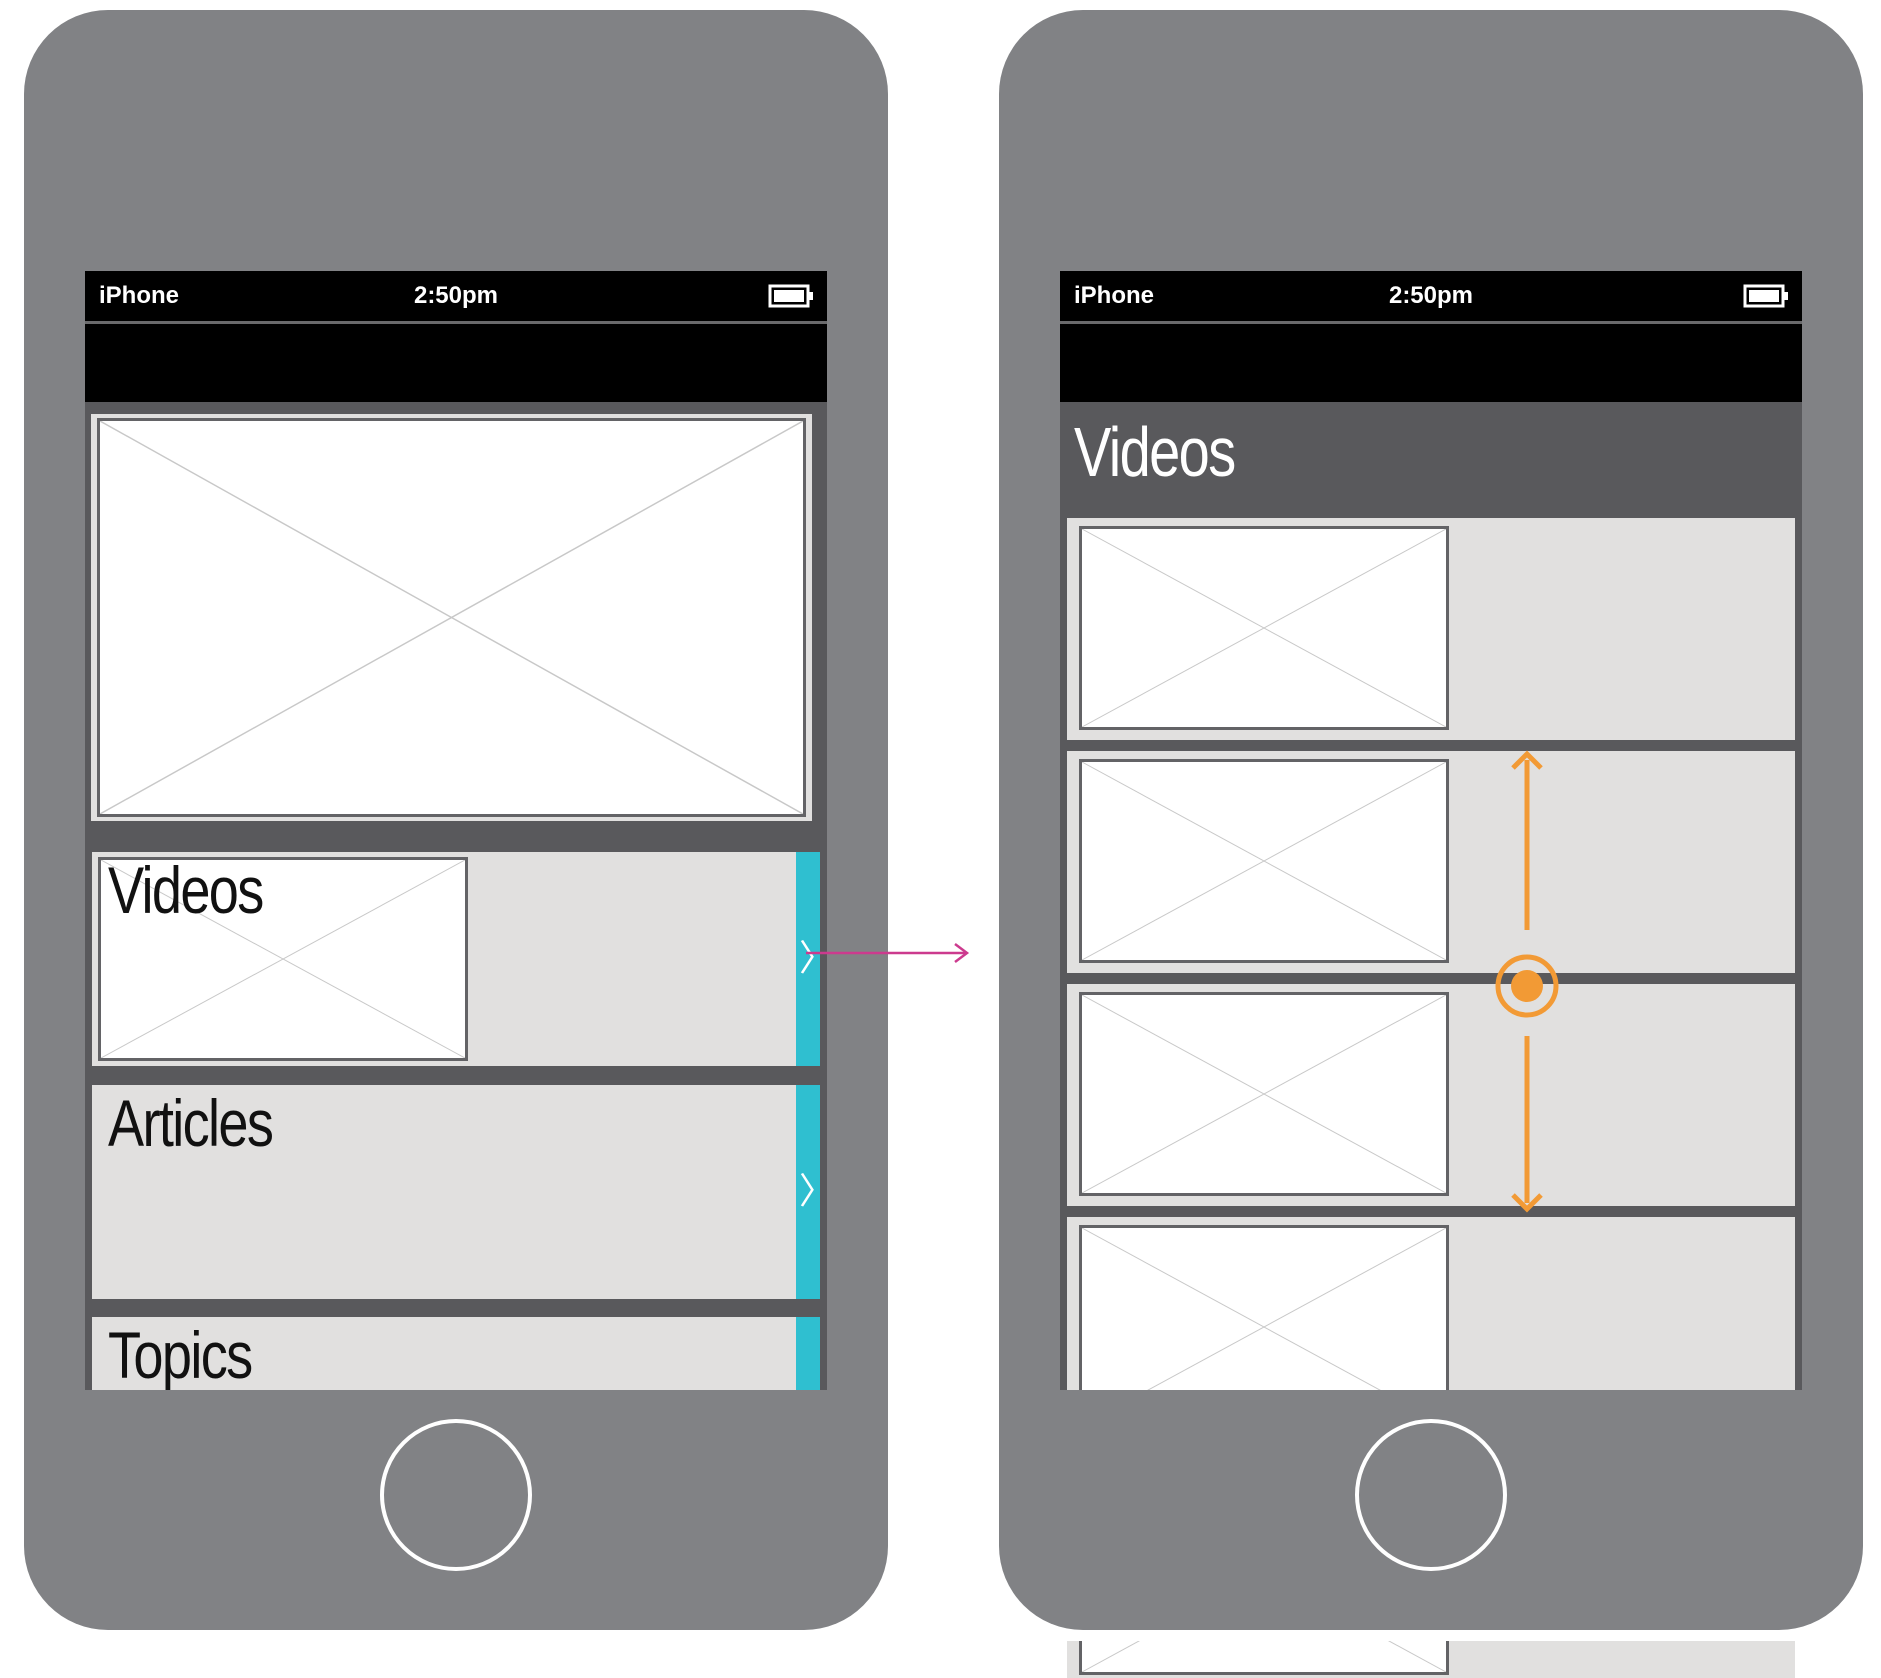  I want to click on hero-frame, so click(451, 617).